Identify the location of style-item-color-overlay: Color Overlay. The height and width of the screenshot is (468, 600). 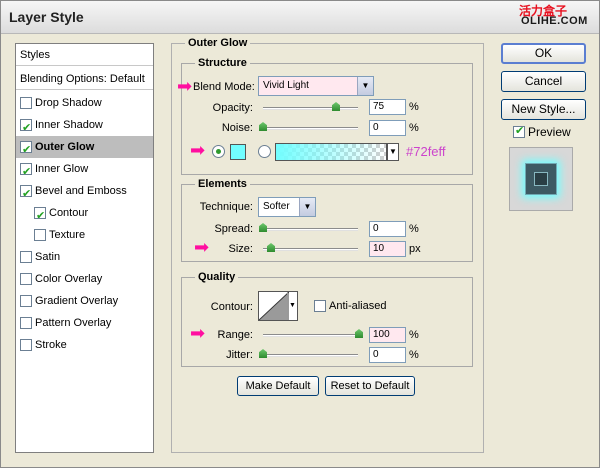
(84, 279).